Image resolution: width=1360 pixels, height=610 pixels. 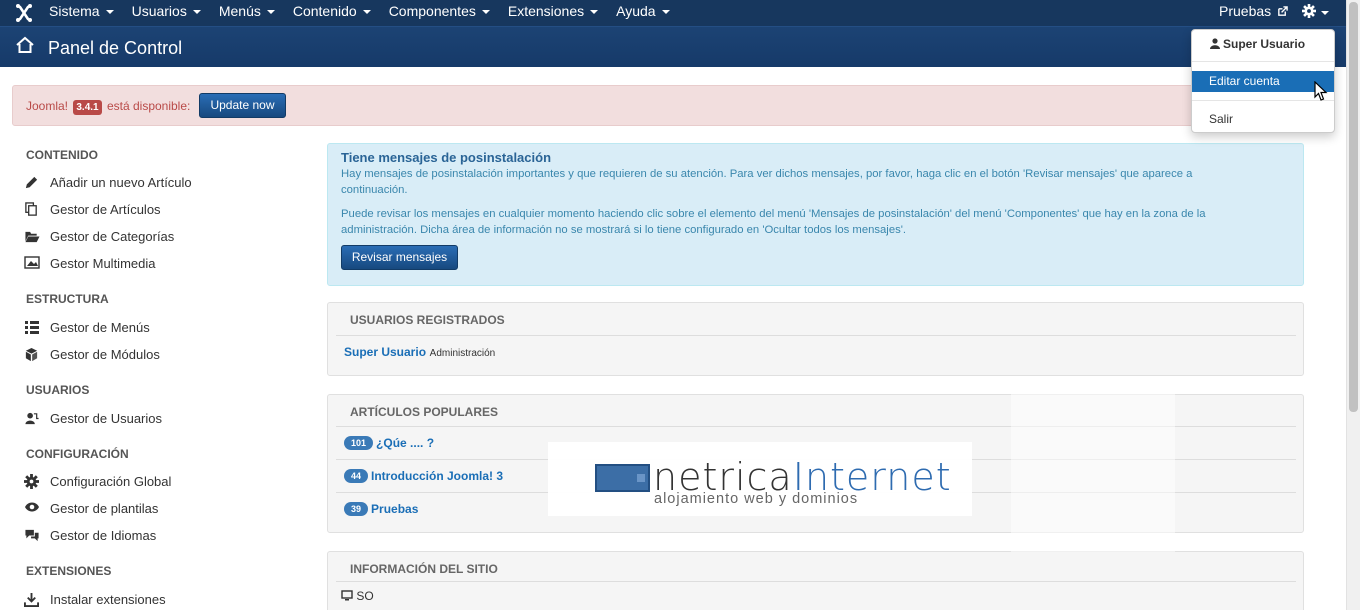 What do you see at coordinates (32, 327) in the screenshot?
I see `list-icon` at bounding box center [32, 327].